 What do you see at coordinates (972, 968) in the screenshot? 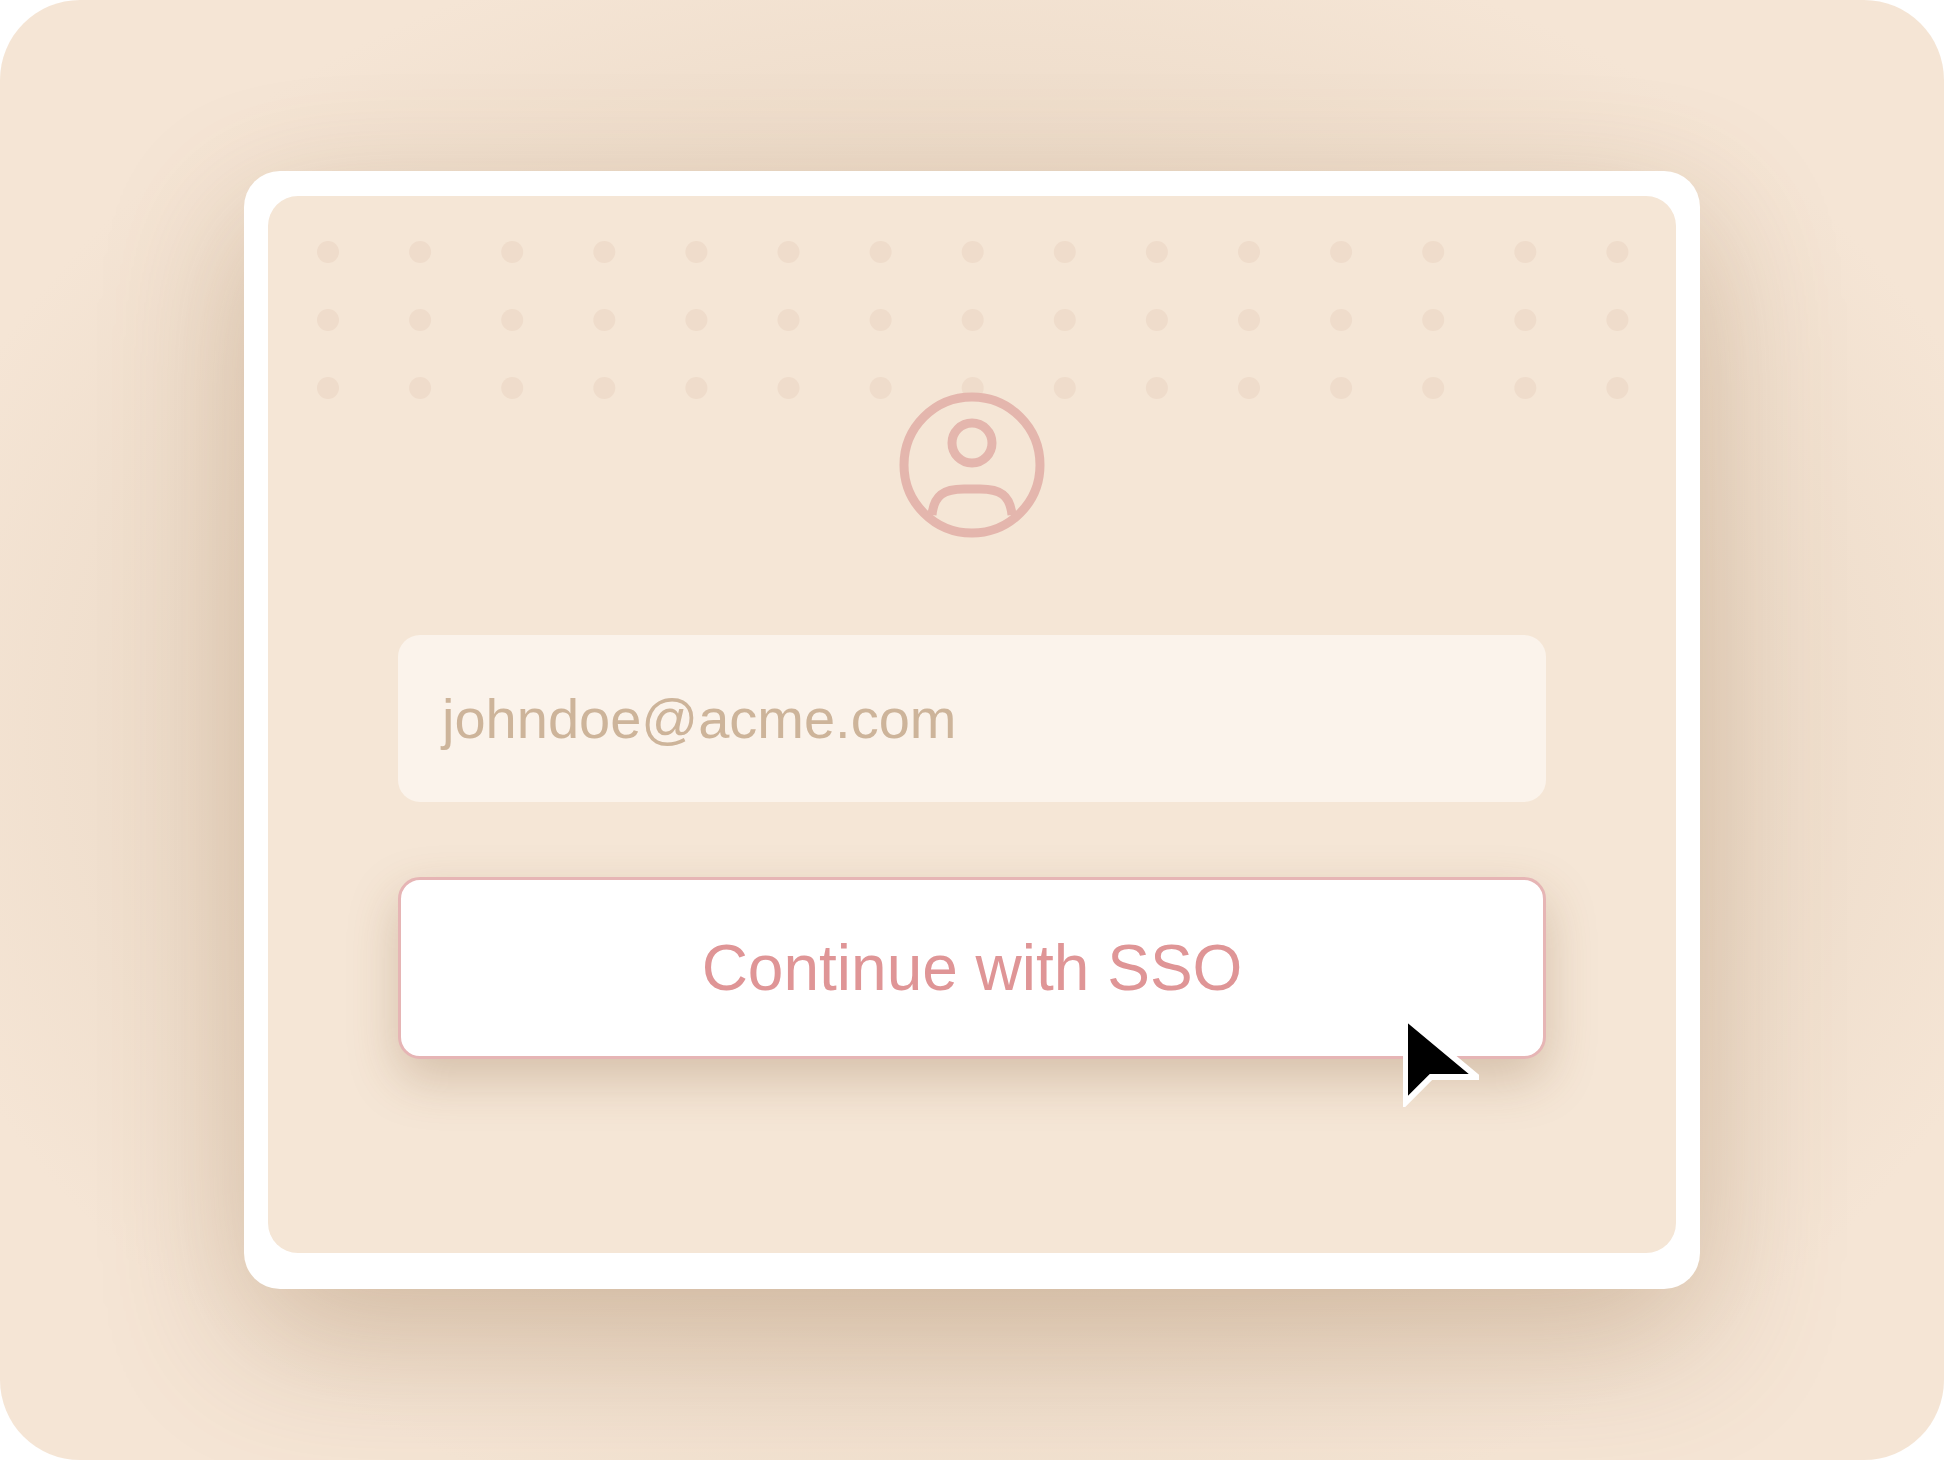
I see `sso-button: Continue with SSO` at bounding box center [972, 968].